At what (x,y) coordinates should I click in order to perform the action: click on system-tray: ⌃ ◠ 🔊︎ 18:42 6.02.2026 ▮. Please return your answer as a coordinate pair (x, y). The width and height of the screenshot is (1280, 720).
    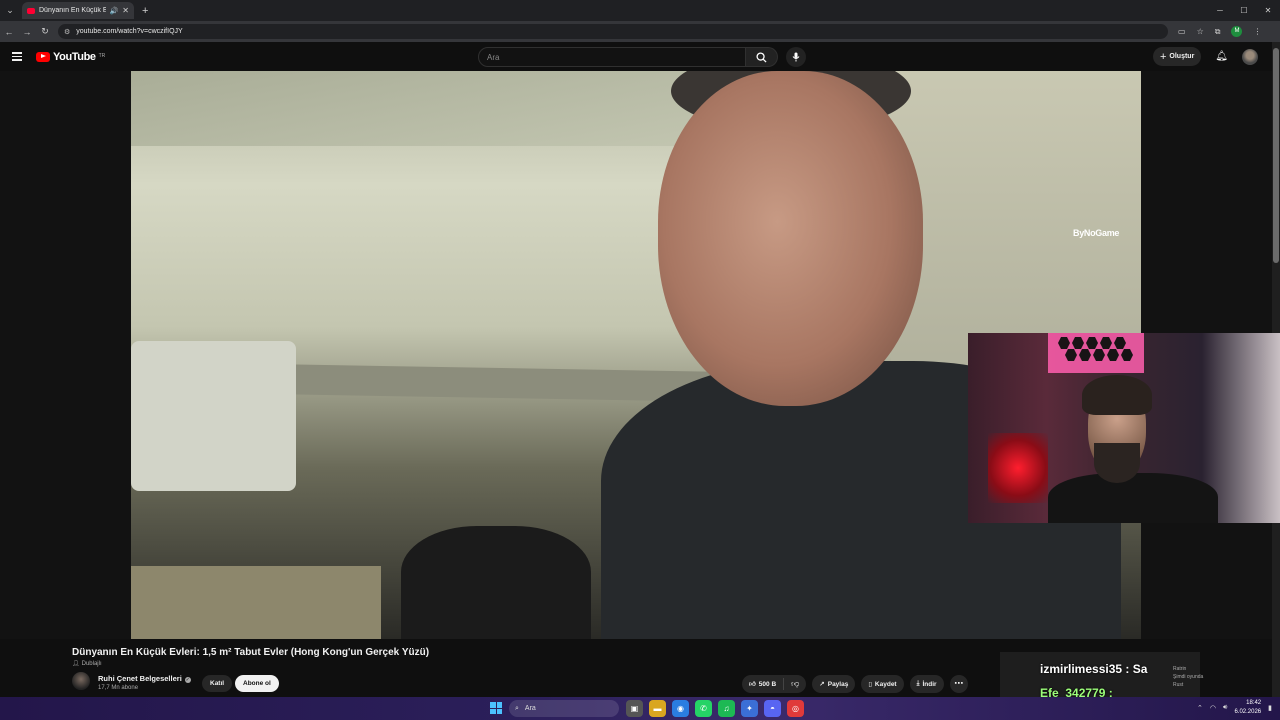
    Looking at the image, I should click on (1234, 708).